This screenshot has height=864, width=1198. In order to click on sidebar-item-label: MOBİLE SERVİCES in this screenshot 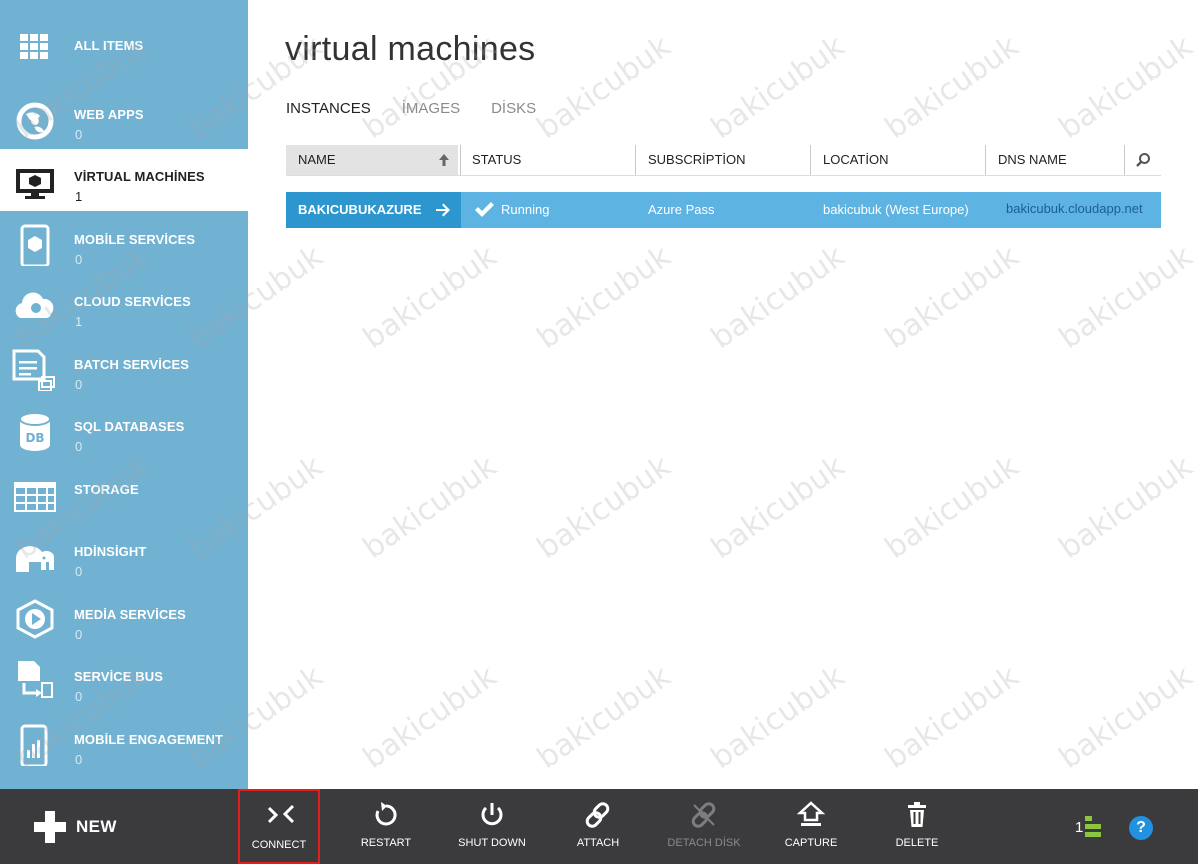, I will do `click(135, 239)`.